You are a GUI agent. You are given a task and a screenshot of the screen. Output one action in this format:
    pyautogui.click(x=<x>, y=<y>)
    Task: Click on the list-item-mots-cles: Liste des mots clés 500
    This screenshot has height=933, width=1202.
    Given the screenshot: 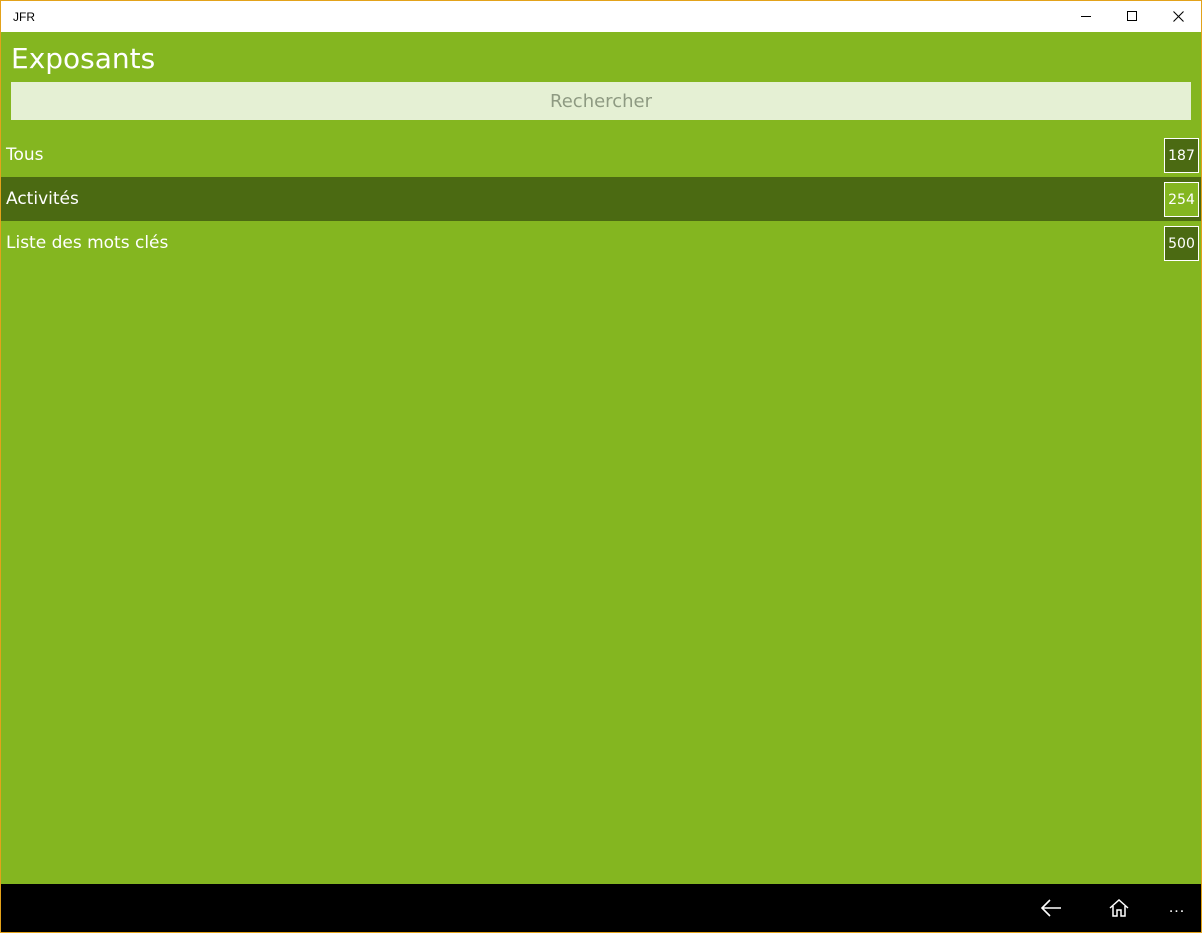 What is the action you would take?
    pyautogui.click(x=601, y=243)
    